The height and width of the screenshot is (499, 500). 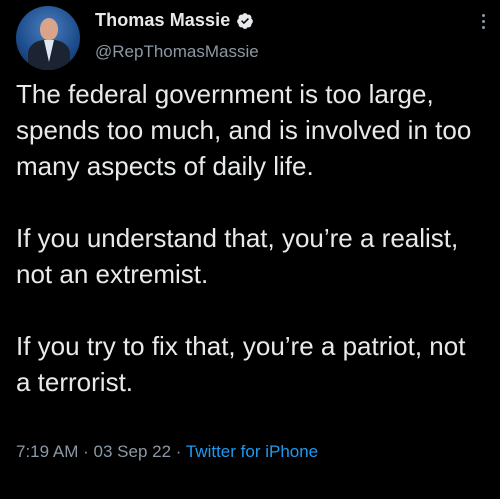 What do you see at coordinates (177, 52) in the screenshot?
I see `author-handle: @RepThomasMassie` at bounding box center [177, 52].